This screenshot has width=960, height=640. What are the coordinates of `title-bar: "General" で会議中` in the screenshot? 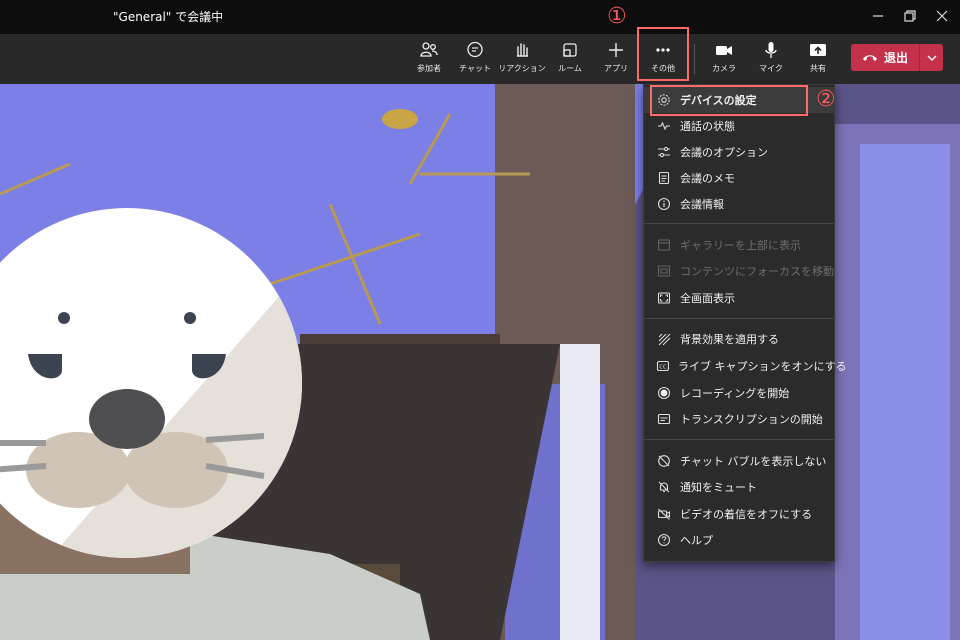 It's located at (480, 17).